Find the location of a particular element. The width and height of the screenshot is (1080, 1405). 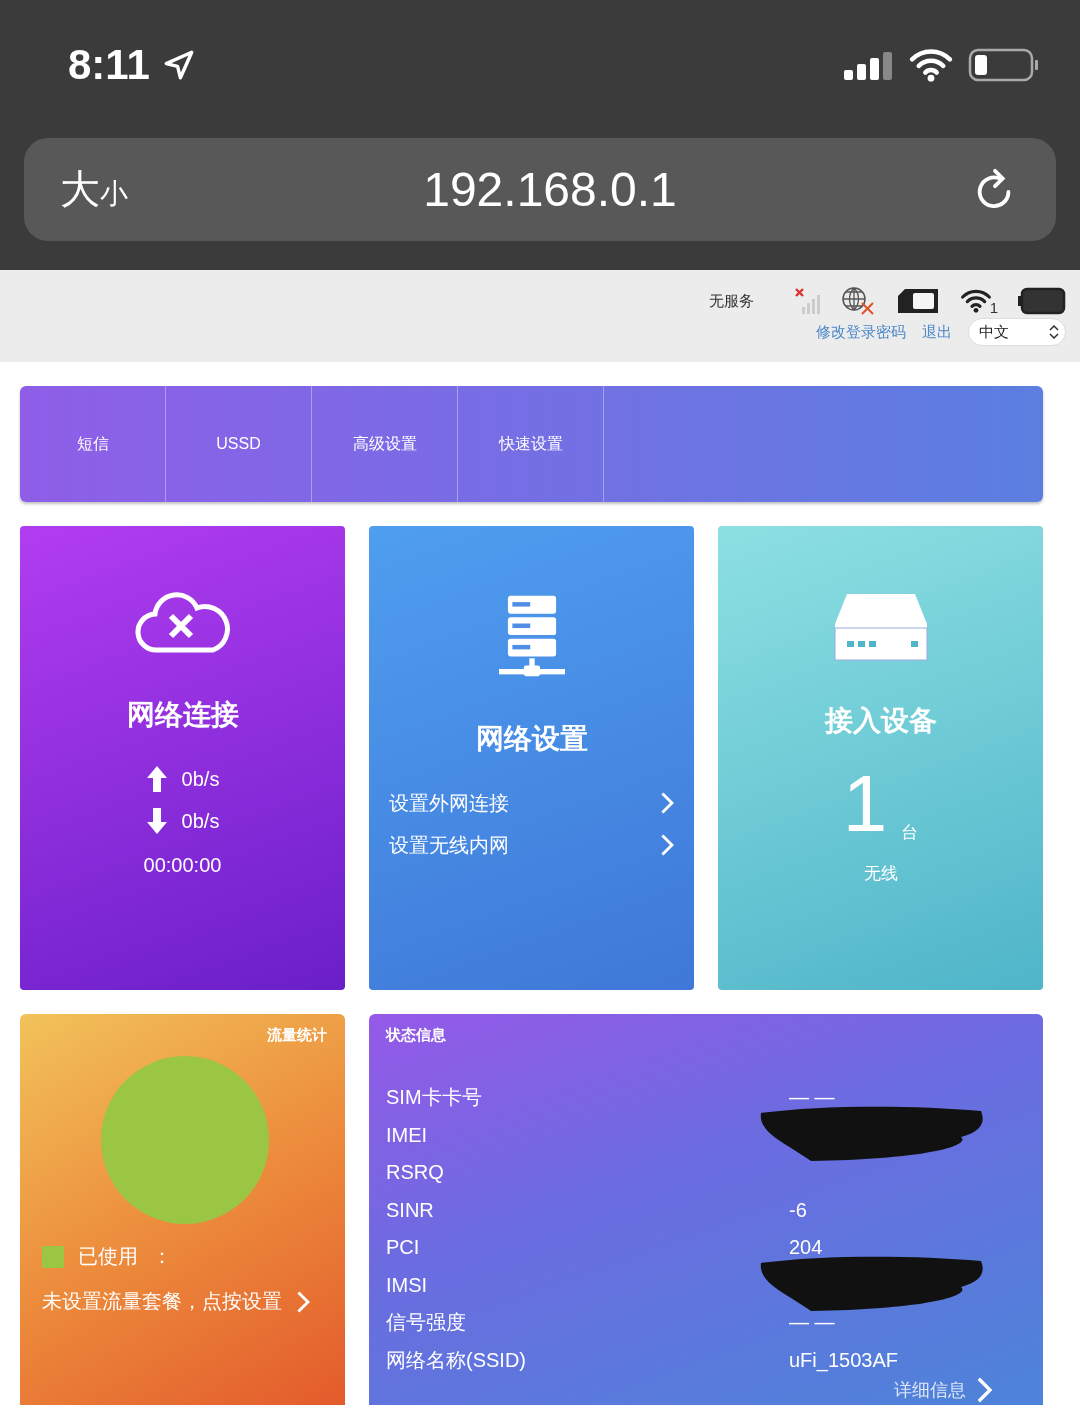

text-size-button: 大小 is located at coordinates (94, 189).